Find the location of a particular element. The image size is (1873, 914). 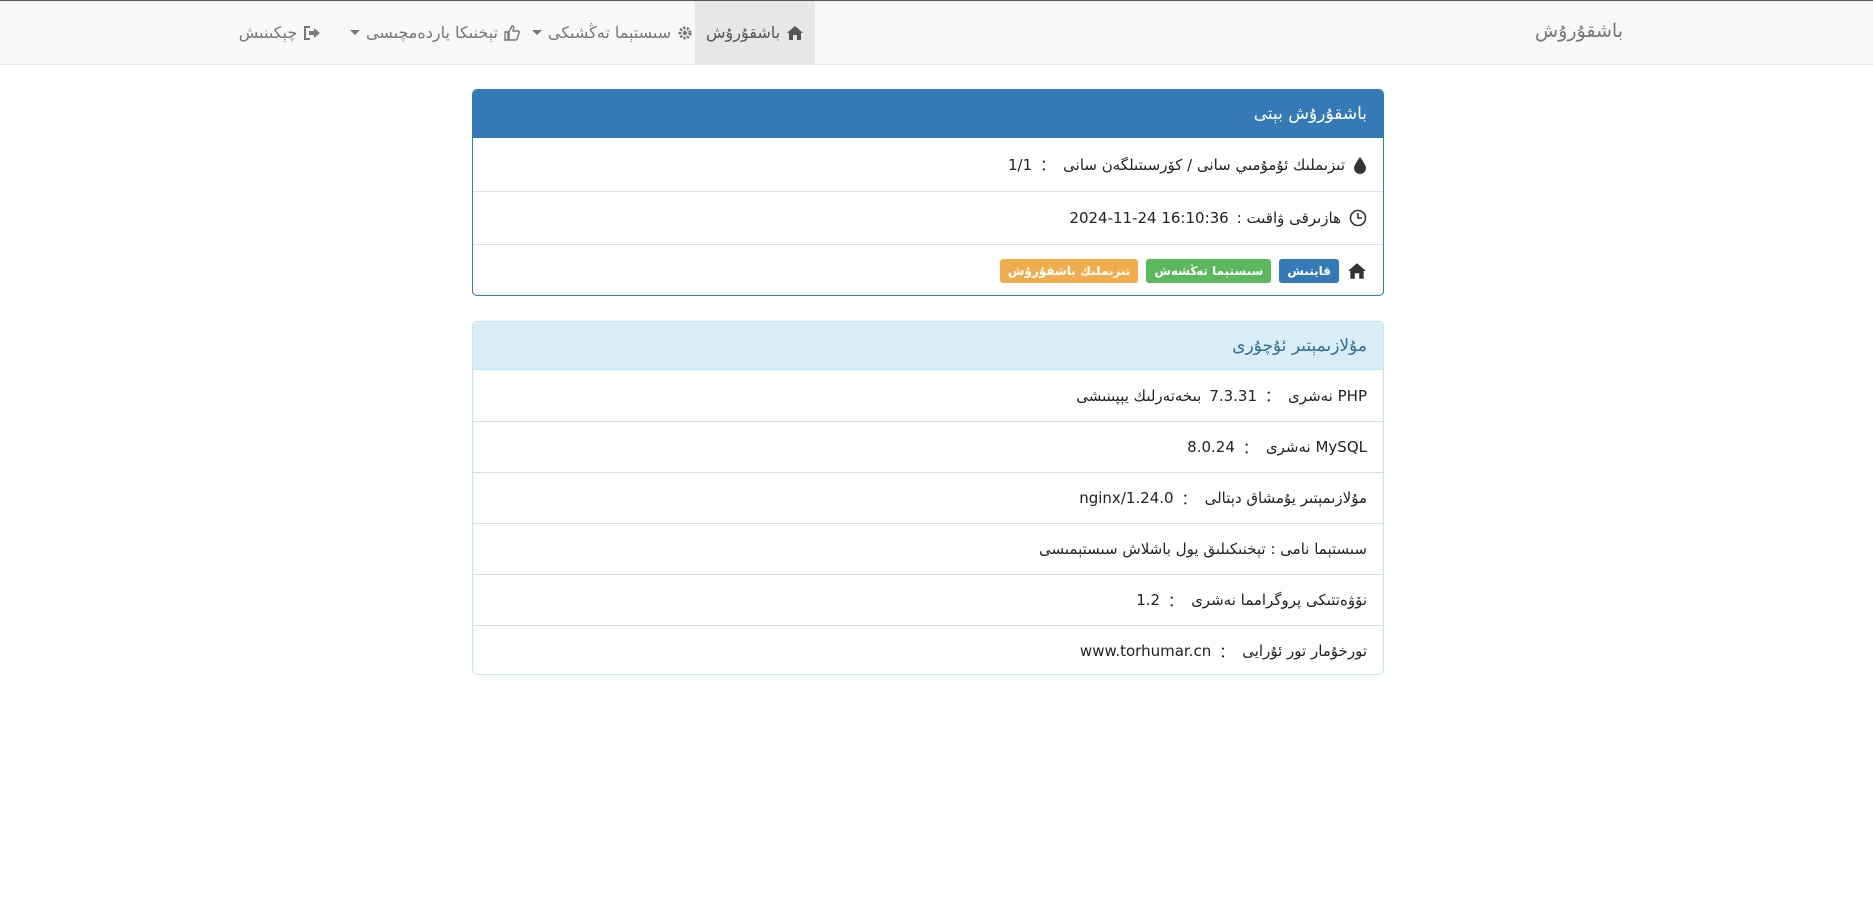

row-suffix: بىخەتەرلىك يېپىنىشى is located at coordinates (1139, 395).